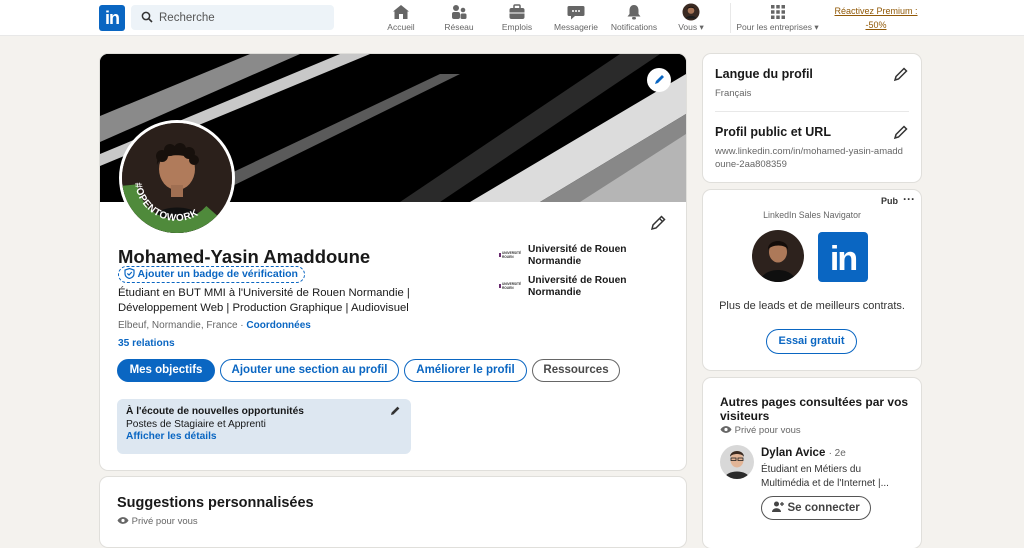 The width and height of the screenshot is (1024, 548). Describe the element at coordinates (811, 341) in the screenshot. I see `free-trial-button: Essai gratuit` at that location.